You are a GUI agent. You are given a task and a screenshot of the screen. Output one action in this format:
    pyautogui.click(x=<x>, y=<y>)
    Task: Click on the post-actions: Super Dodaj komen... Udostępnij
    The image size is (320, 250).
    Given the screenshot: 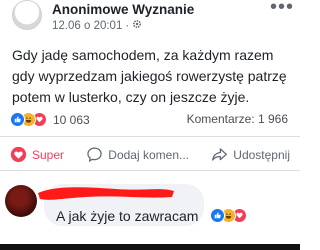 What is the action you would take?
    pyautogui.click(x=150, y=154)
    